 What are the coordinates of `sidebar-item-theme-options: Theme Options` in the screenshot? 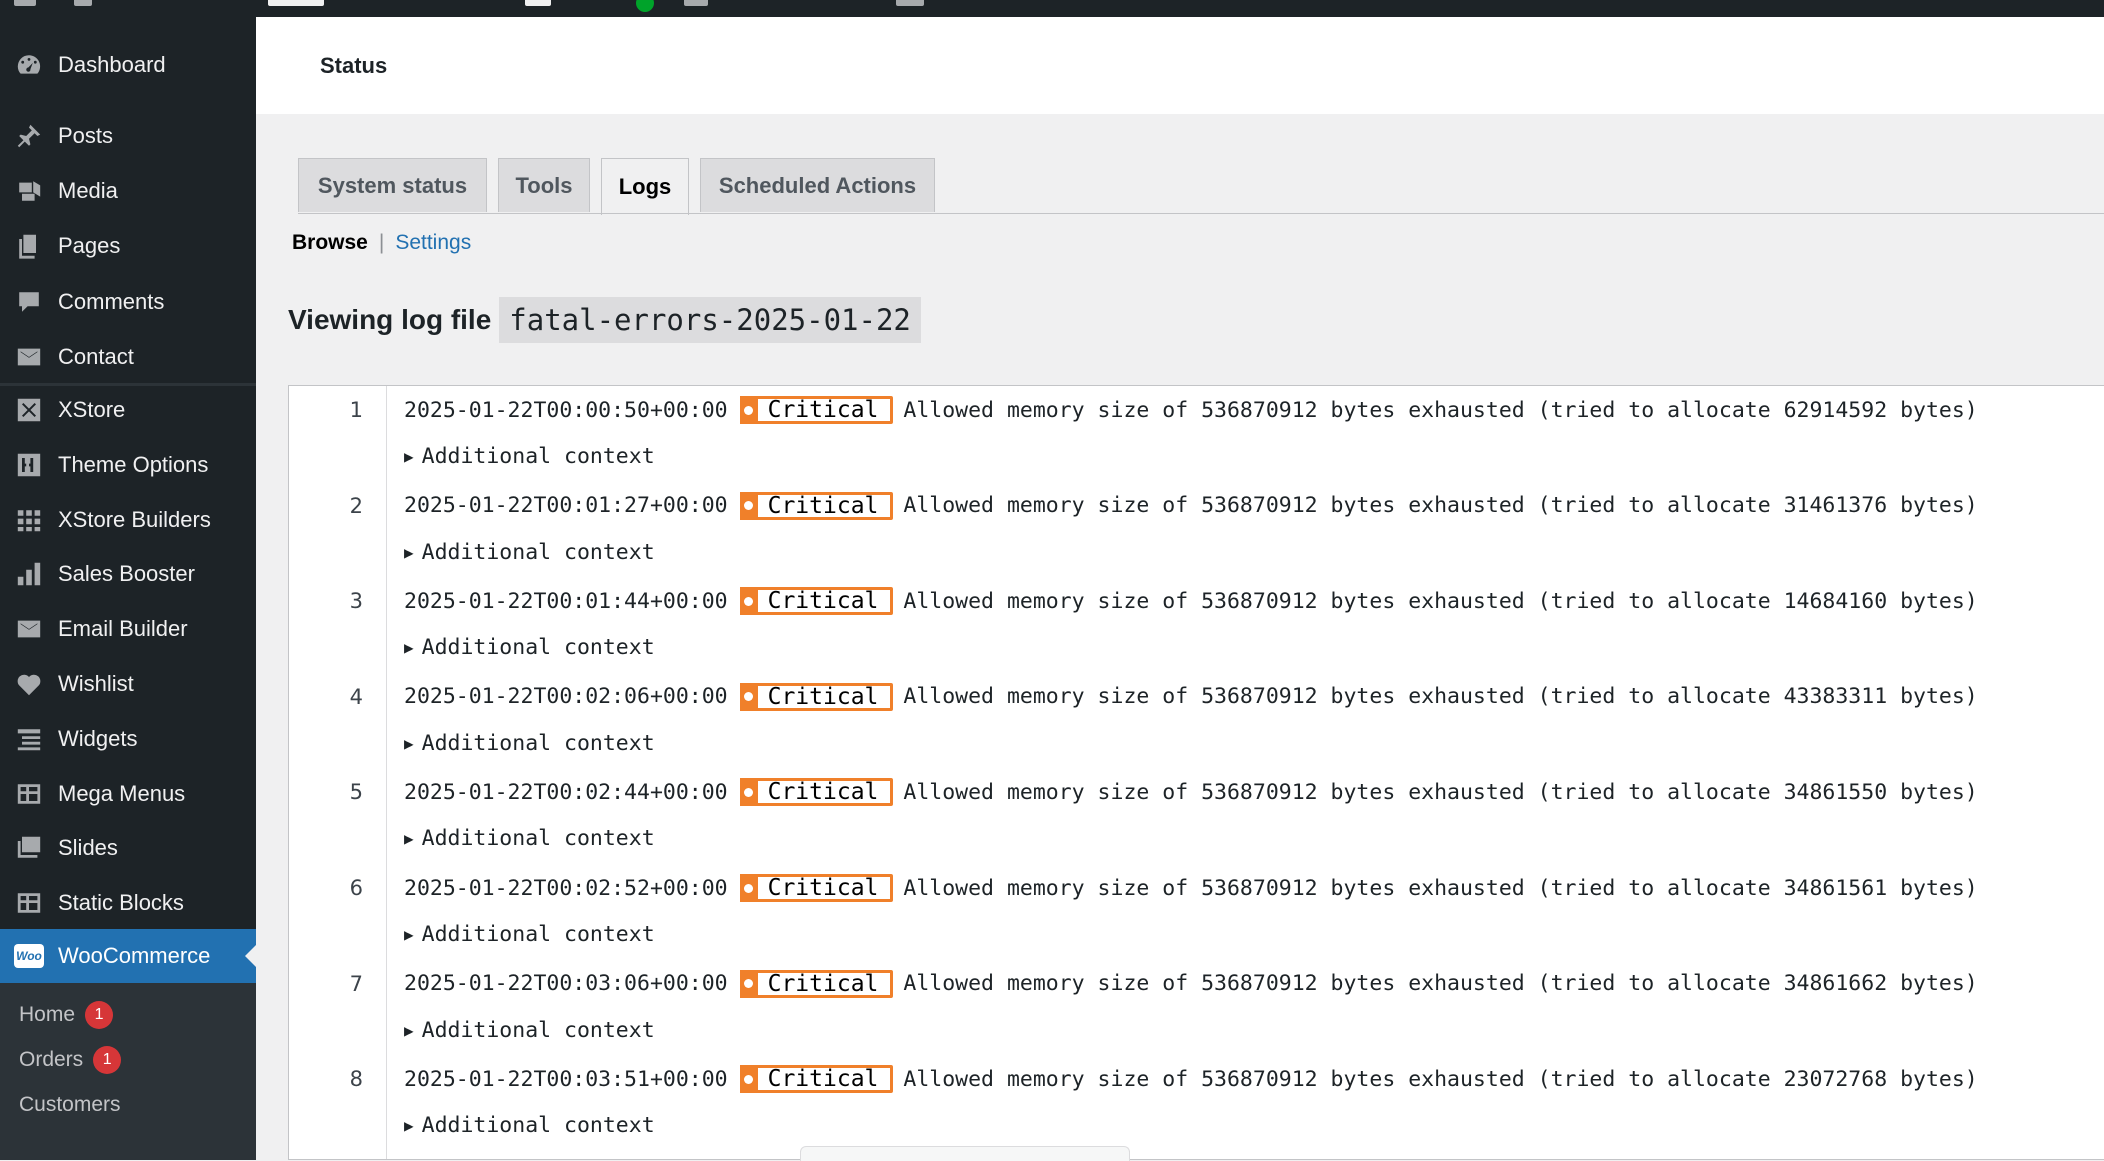 It's located at (128, 465).